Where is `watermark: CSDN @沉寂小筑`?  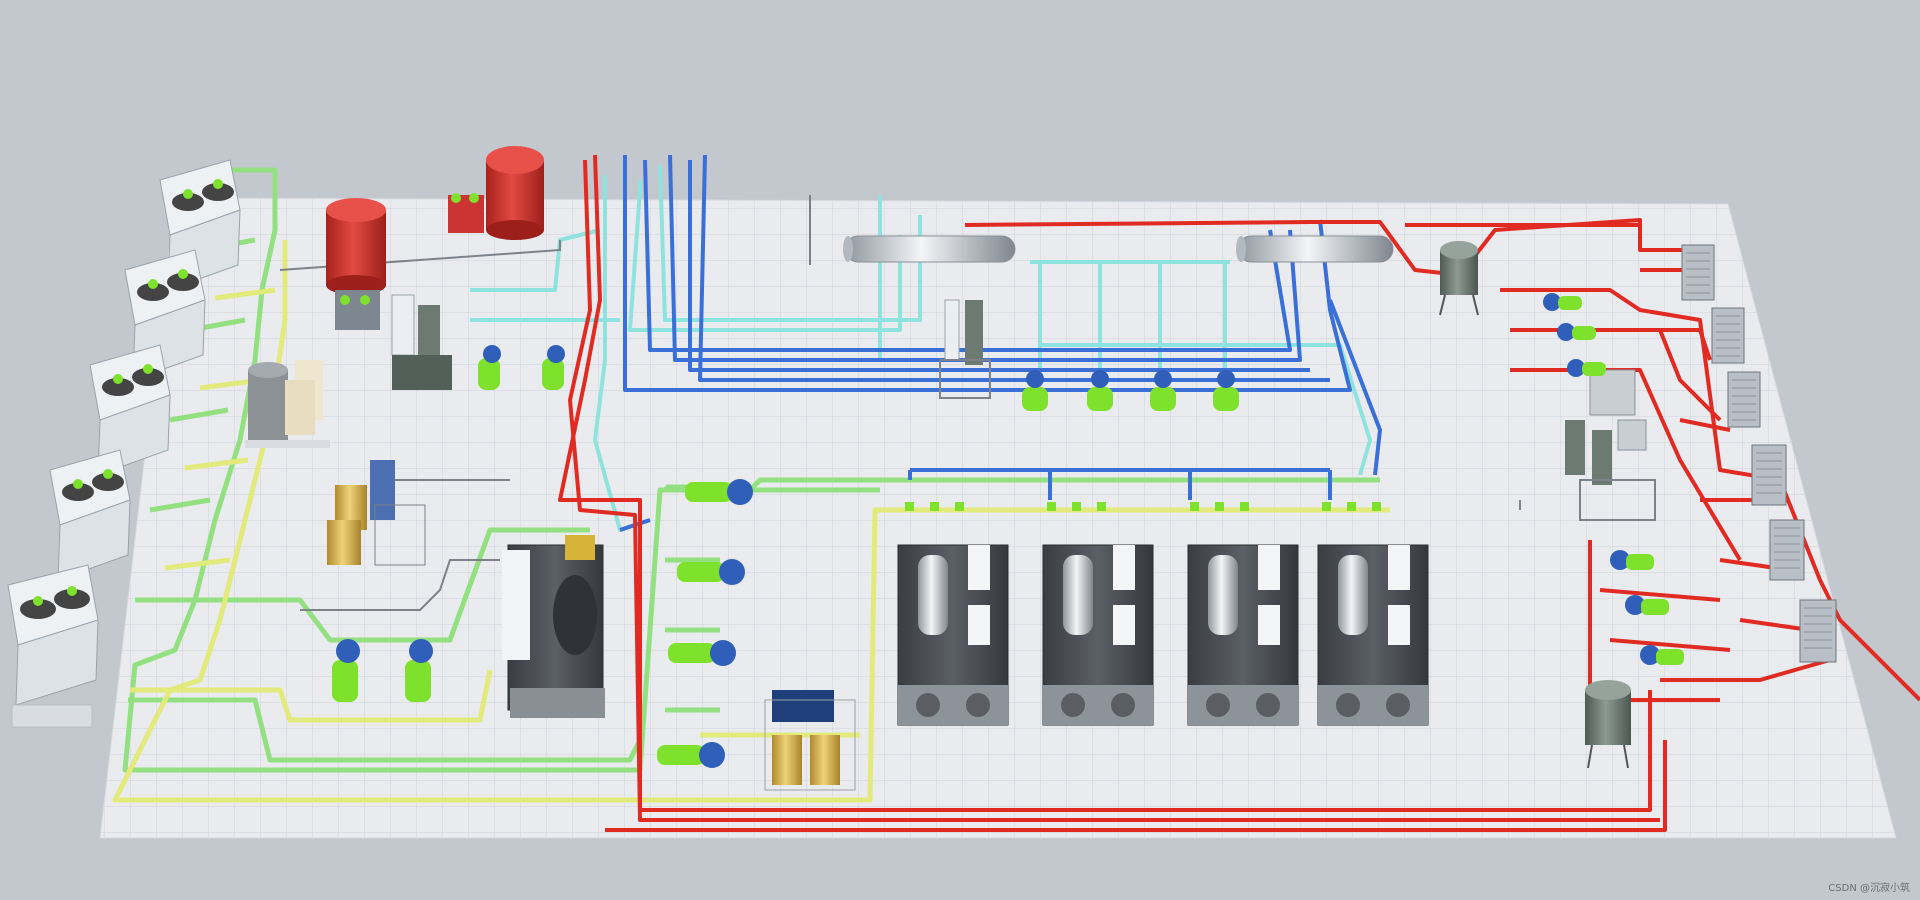 watermark: CSDN @沉寂小筑 is located at coordinates (1869, 888).